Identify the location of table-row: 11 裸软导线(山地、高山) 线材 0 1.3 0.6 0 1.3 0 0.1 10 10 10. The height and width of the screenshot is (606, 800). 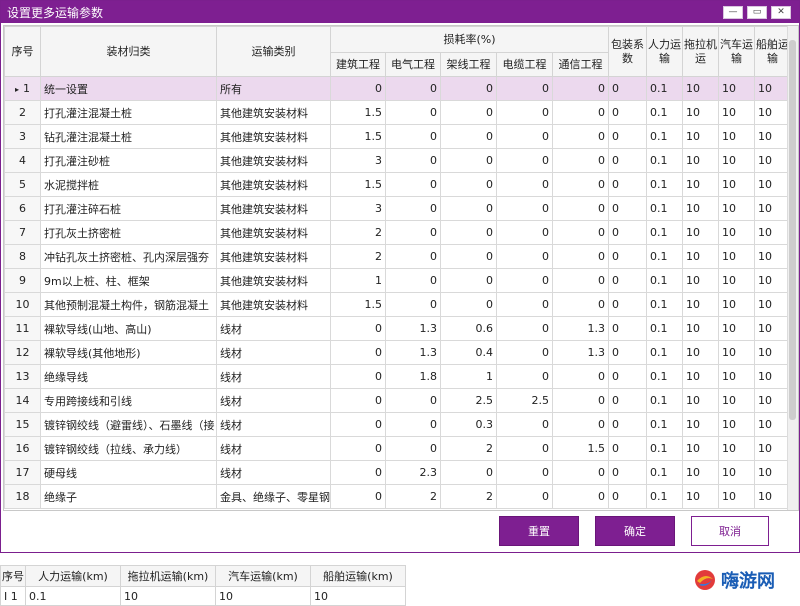
(397, 328).